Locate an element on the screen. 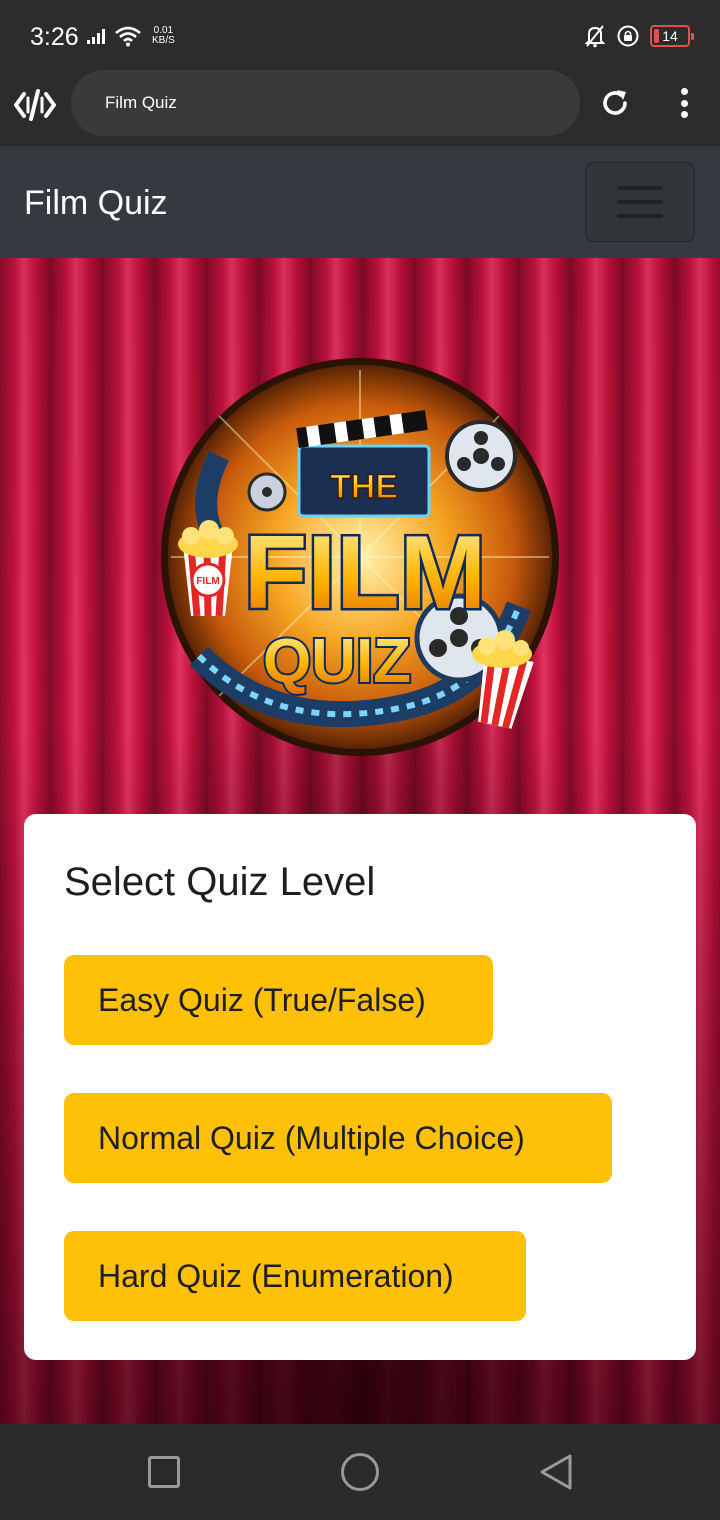 The width and height of the screenshot is (720, 1520). browser-toolbar: Film Quiz is located at coordinates (360, 108).